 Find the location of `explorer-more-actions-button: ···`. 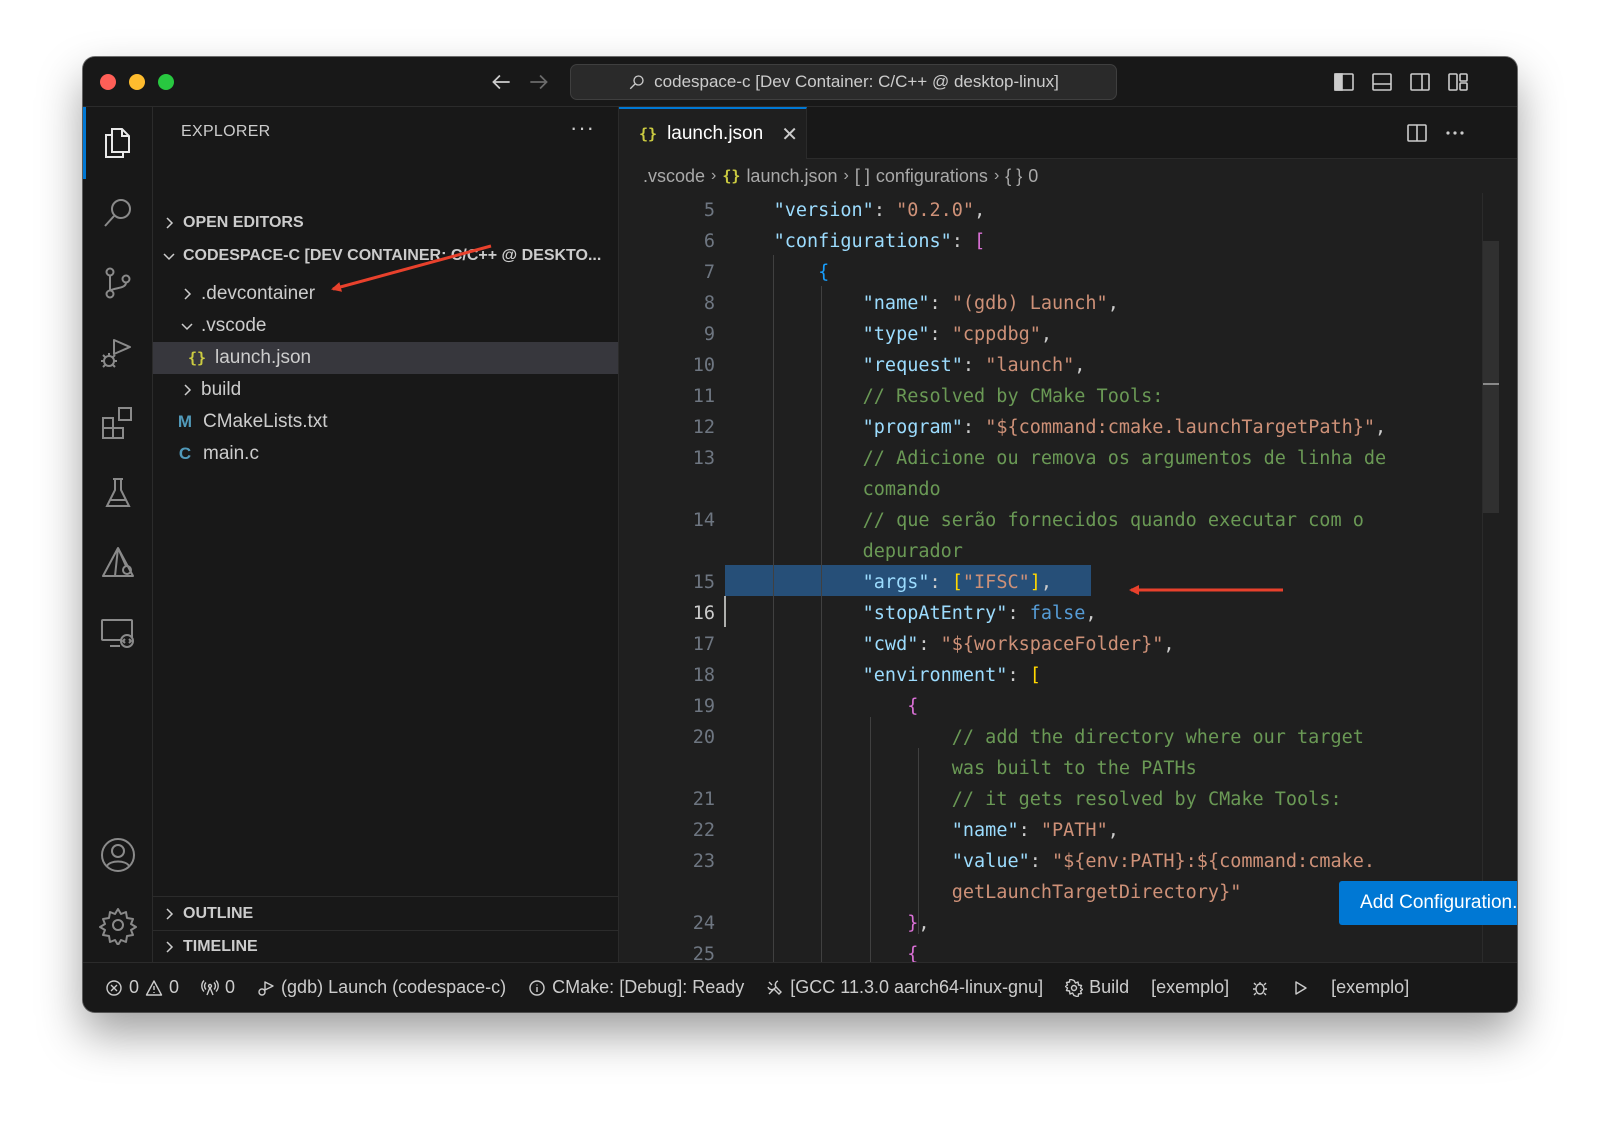

explorer-more-actions-button: ··· is located at coordinates (582, 128).